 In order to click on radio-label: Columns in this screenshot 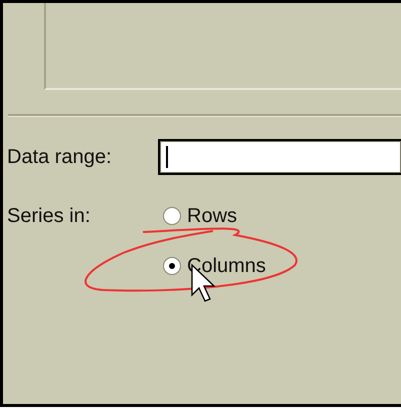, I will do `click(226, 266)`.